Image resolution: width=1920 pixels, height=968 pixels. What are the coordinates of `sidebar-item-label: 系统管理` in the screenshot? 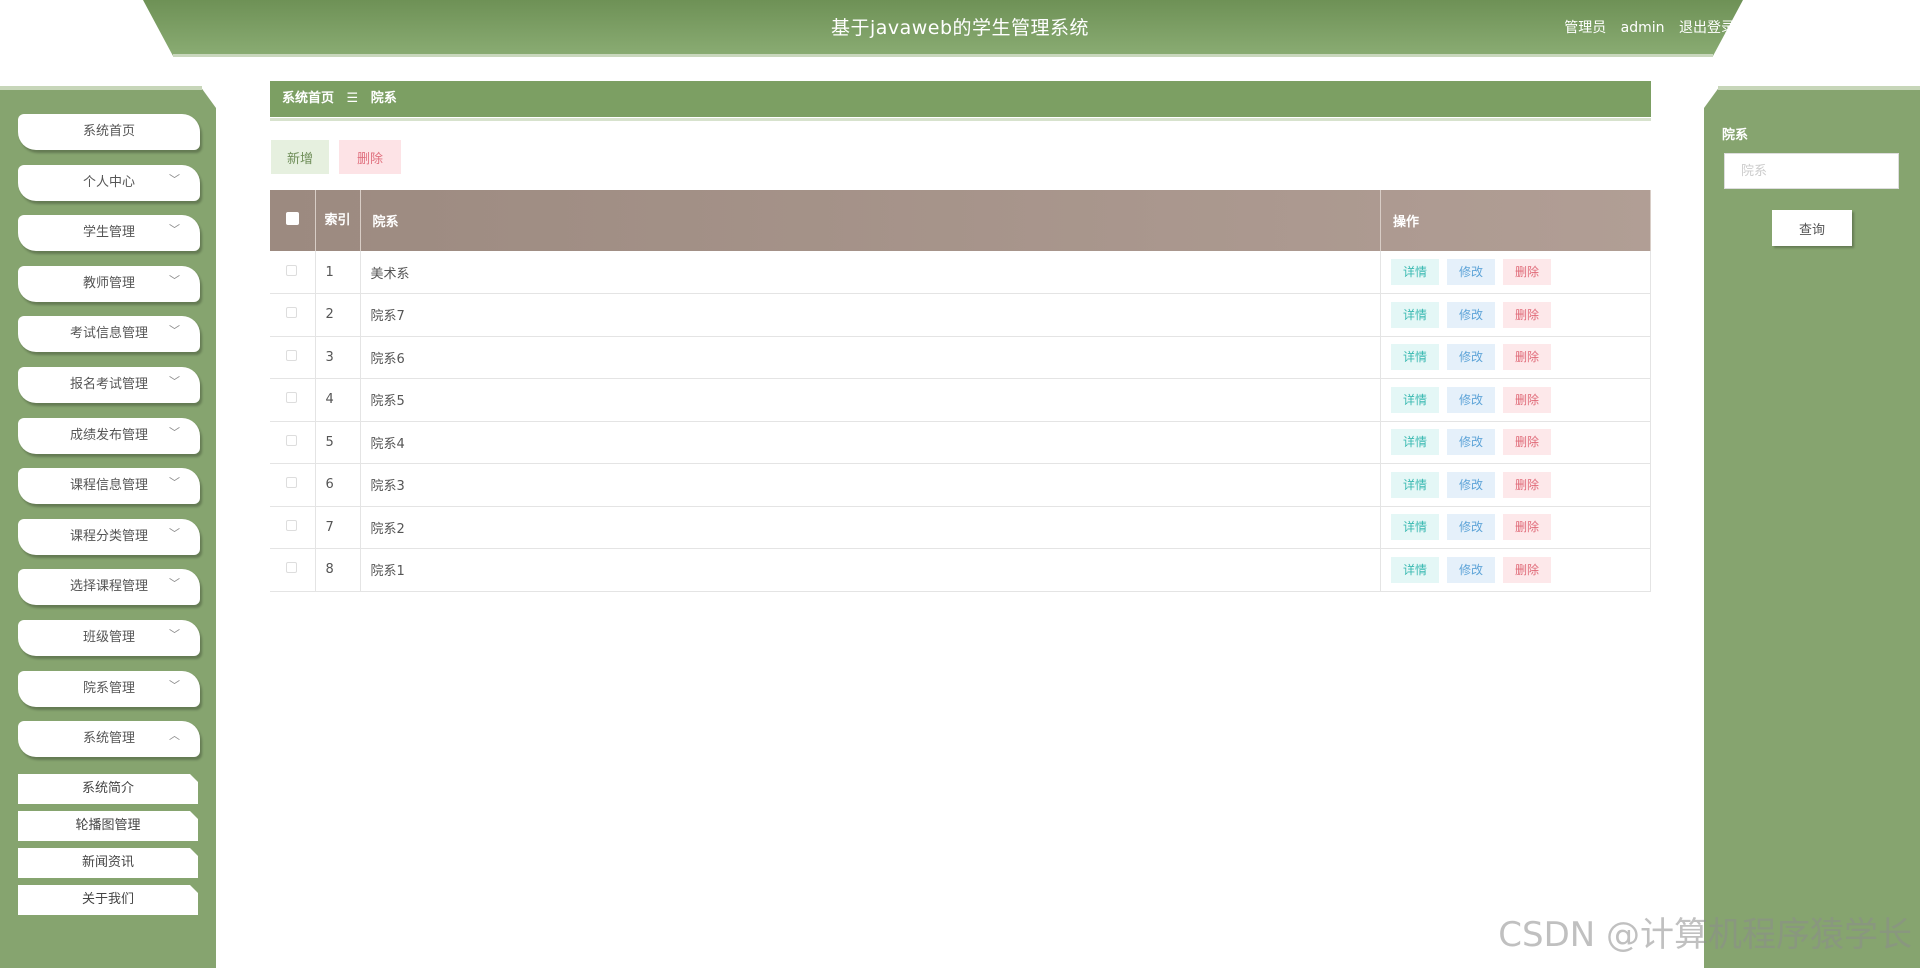 It's located at (108, 739).